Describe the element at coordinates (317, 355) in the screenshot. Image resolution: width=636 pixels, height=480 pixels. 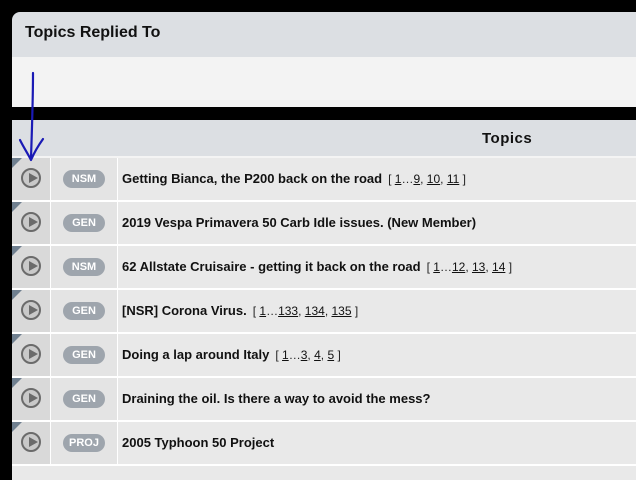
I see `page-link: 4` at that location.